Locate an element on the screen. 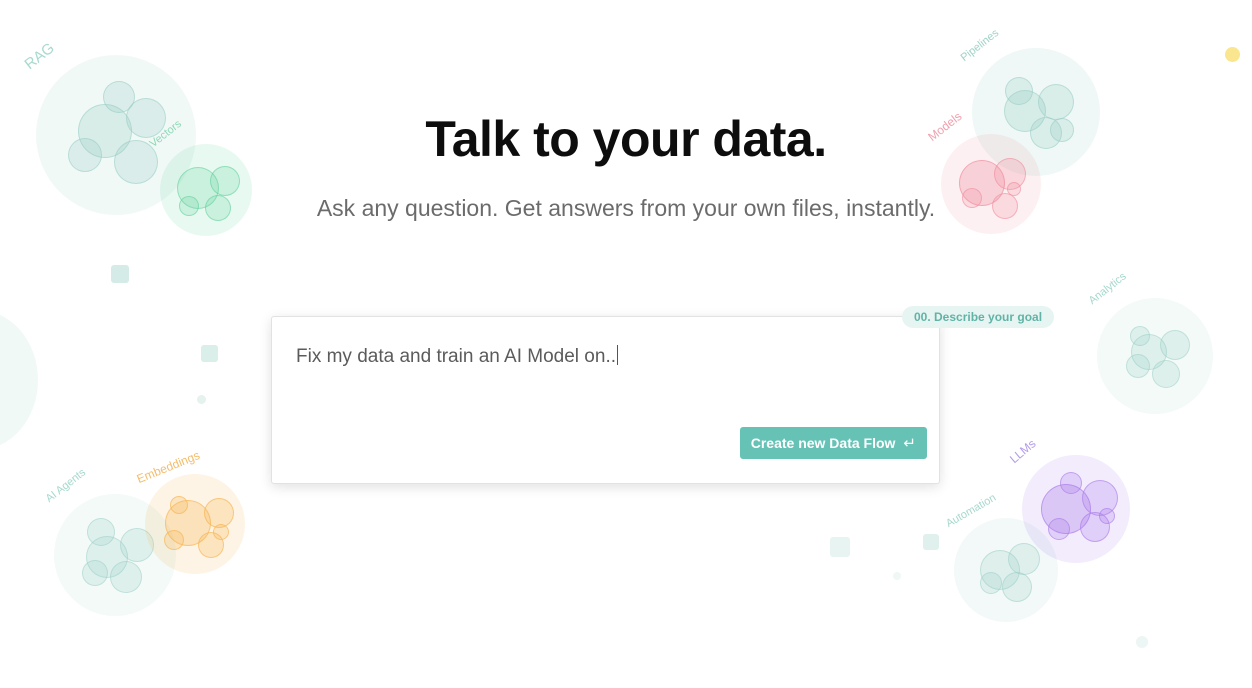 The height and width of the screenshot is (688, 1252). pipelines-bubble is located at coordinates (1019, 91).